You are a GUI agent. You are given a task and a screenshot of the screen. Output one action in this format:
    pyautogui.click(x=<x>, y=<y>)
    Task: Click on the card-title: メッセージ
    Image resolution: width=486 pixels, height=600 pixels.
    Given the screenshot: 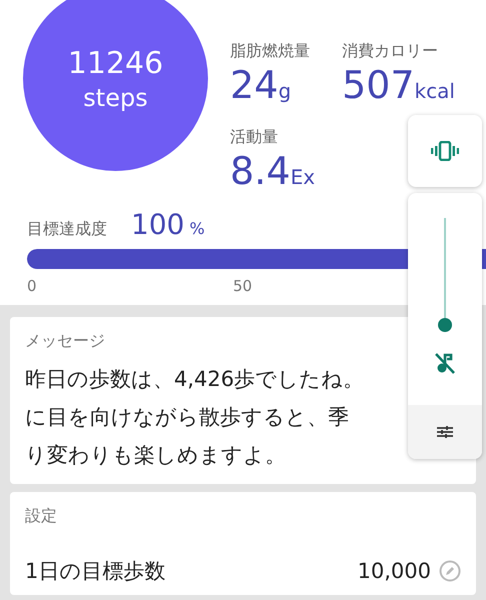 What is the action you would take?
    pyautogui.click(x=65, y=341)
    